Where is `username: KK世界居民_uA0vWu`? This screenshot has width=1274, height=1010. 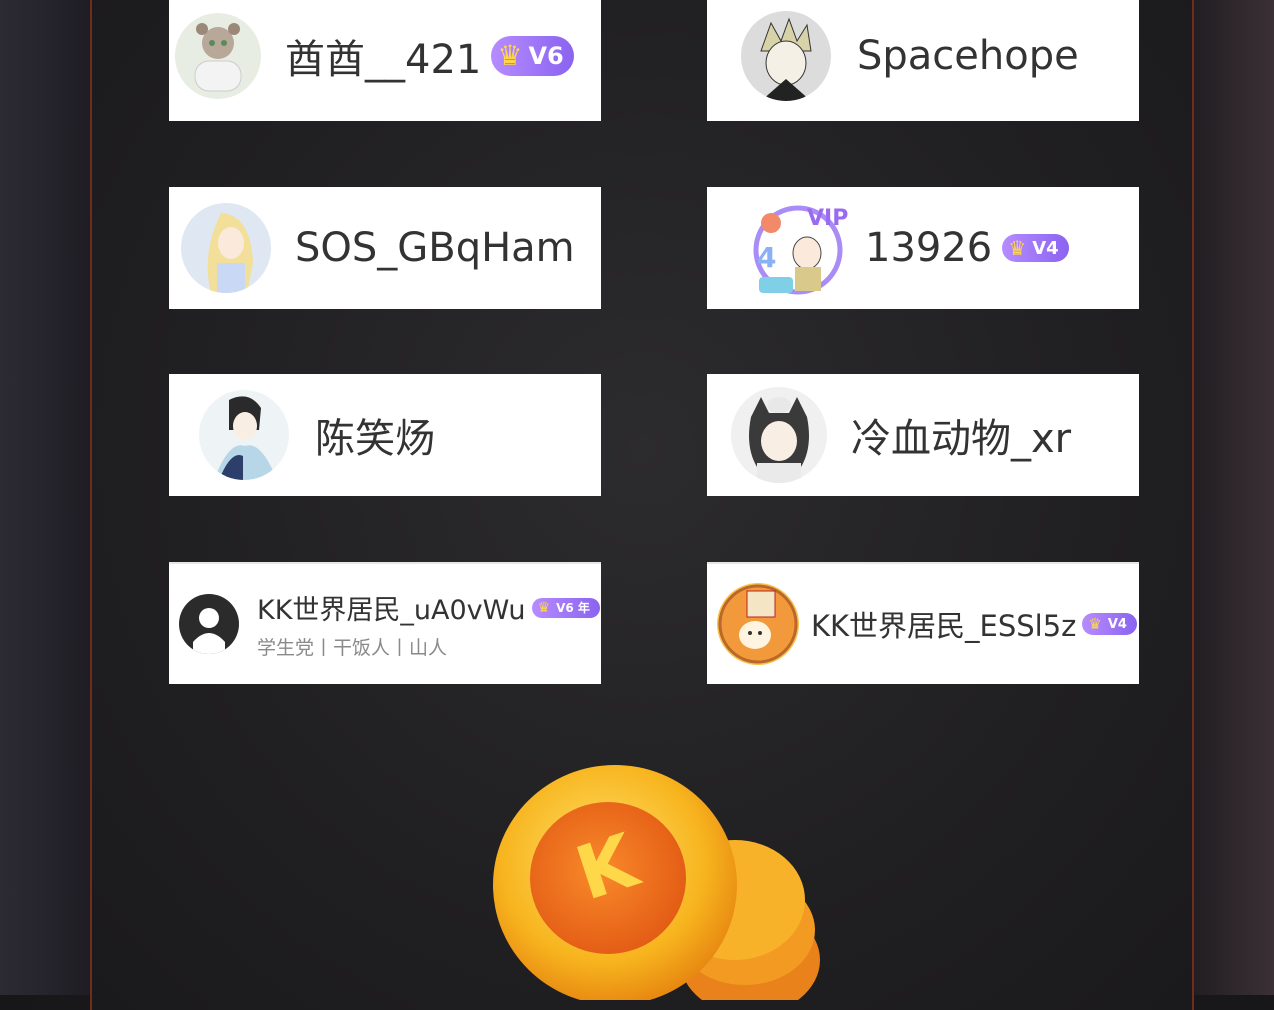
username: KK世界居民_uA0vWu is located at coordinates (391, 610).